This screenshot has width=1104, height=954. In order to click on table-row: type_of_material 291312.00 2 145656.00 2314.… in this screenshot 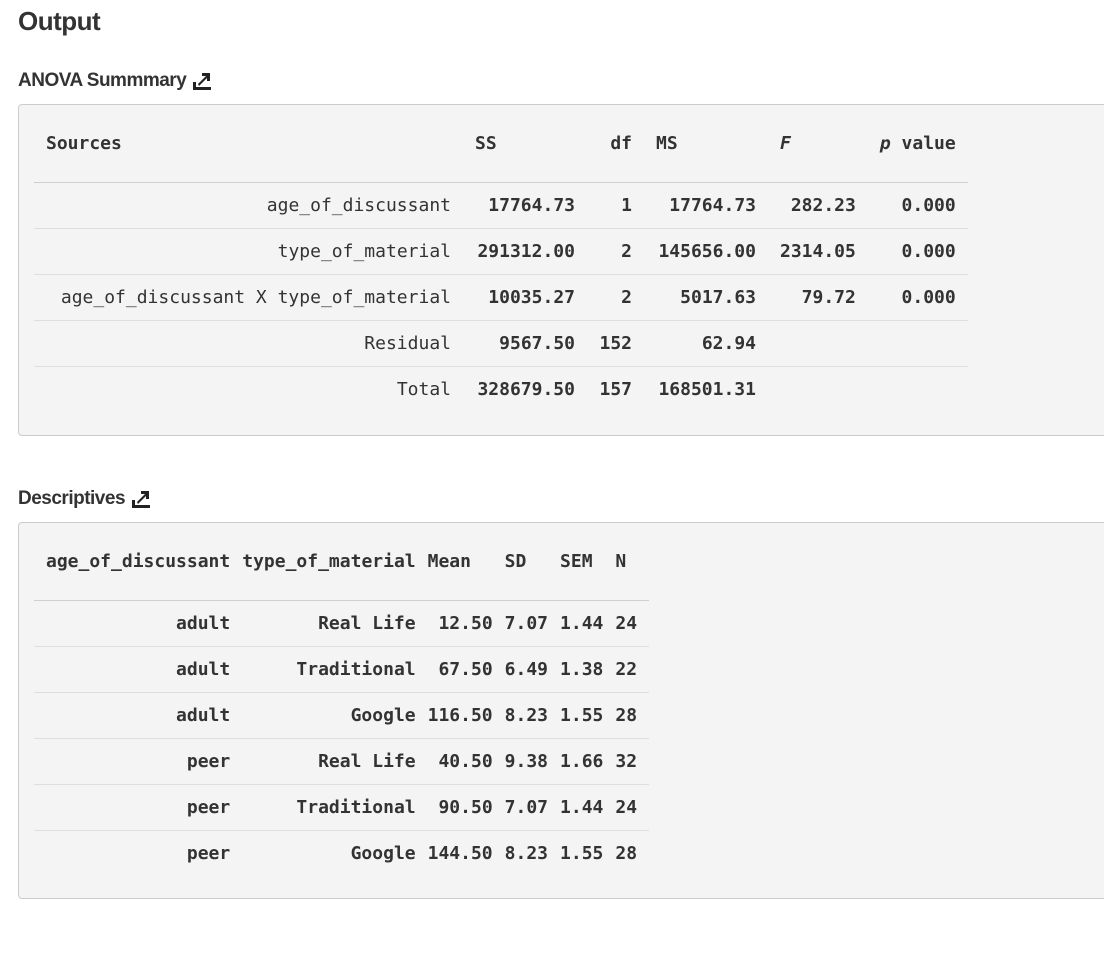, I will do `click(501, 251)`.